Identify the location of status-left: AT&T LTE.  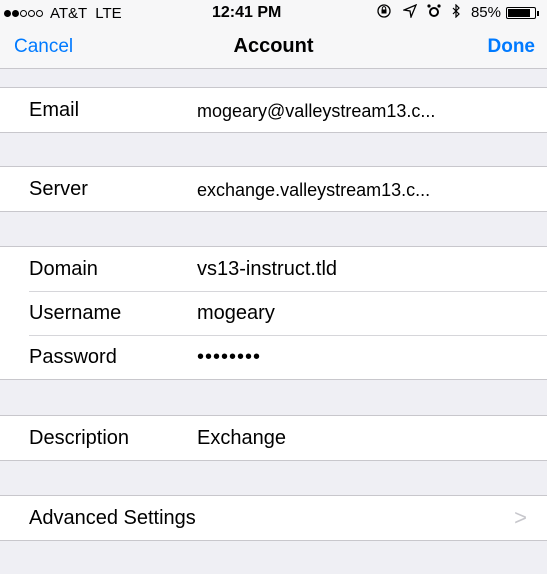
(63, 13).